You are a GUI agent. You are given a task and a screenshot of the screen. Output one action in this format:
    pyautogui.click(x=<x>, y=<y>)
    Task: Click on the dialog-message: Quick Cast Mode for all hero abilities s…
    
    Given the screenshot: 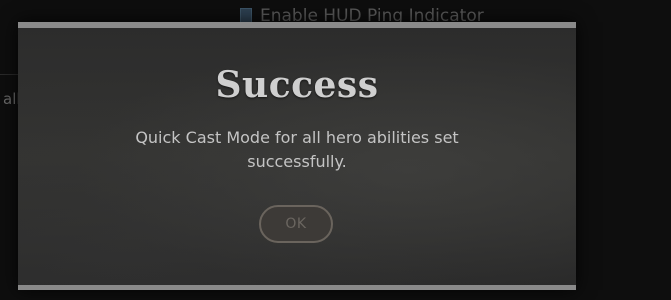 What is the action you would take?
    pyautogui.click(x=297, y=149)
    